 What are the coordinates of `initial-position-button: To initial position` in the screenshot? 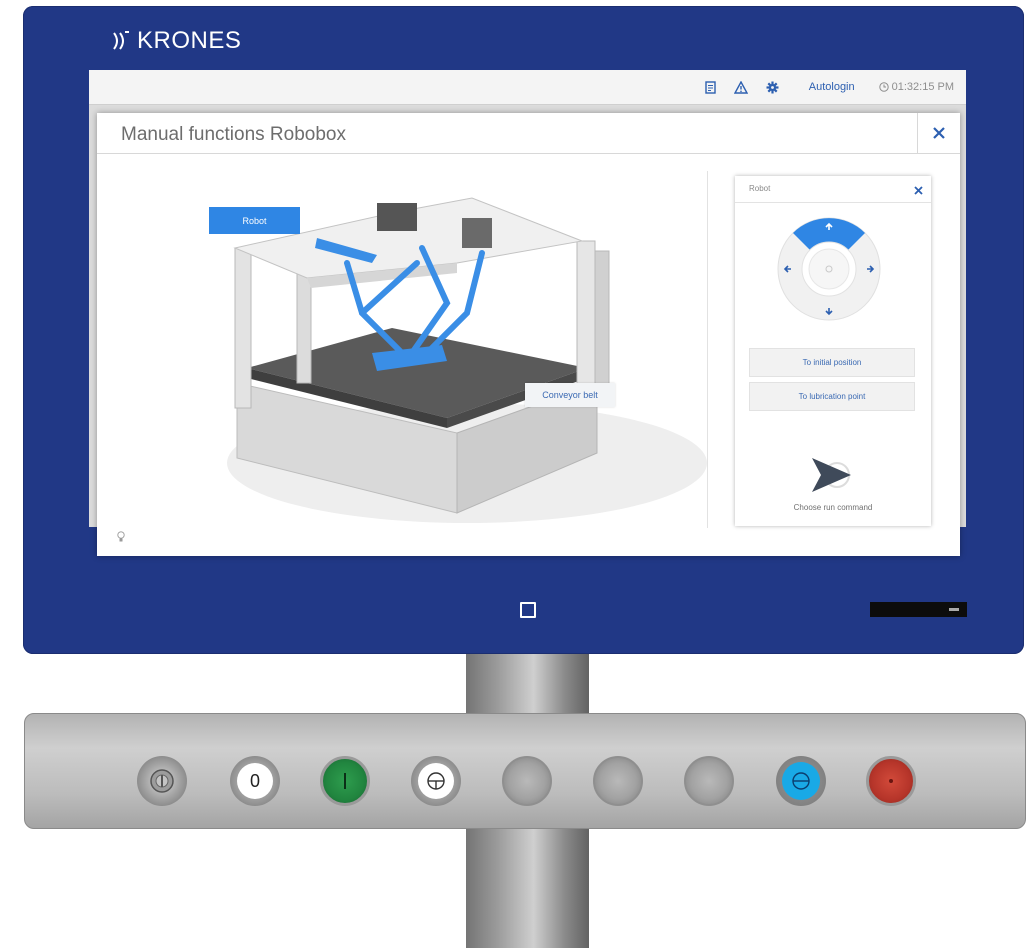 It's located at (832, 362).